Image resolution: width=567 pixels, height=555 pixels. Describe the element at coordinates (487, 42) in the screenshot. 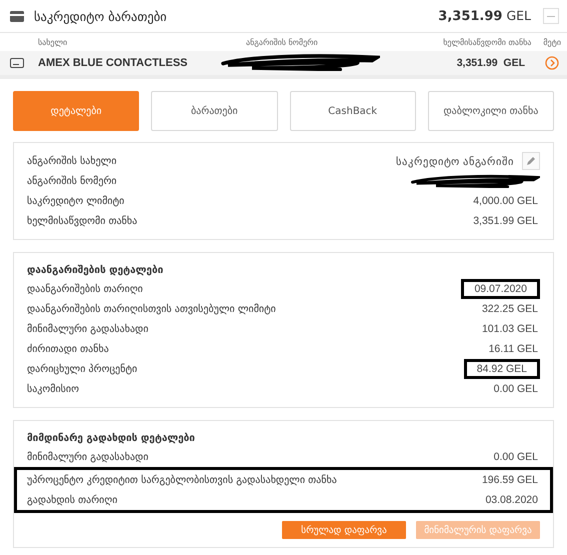

I see `column-header: ხელმისაწვდომი თანხა` at that location.